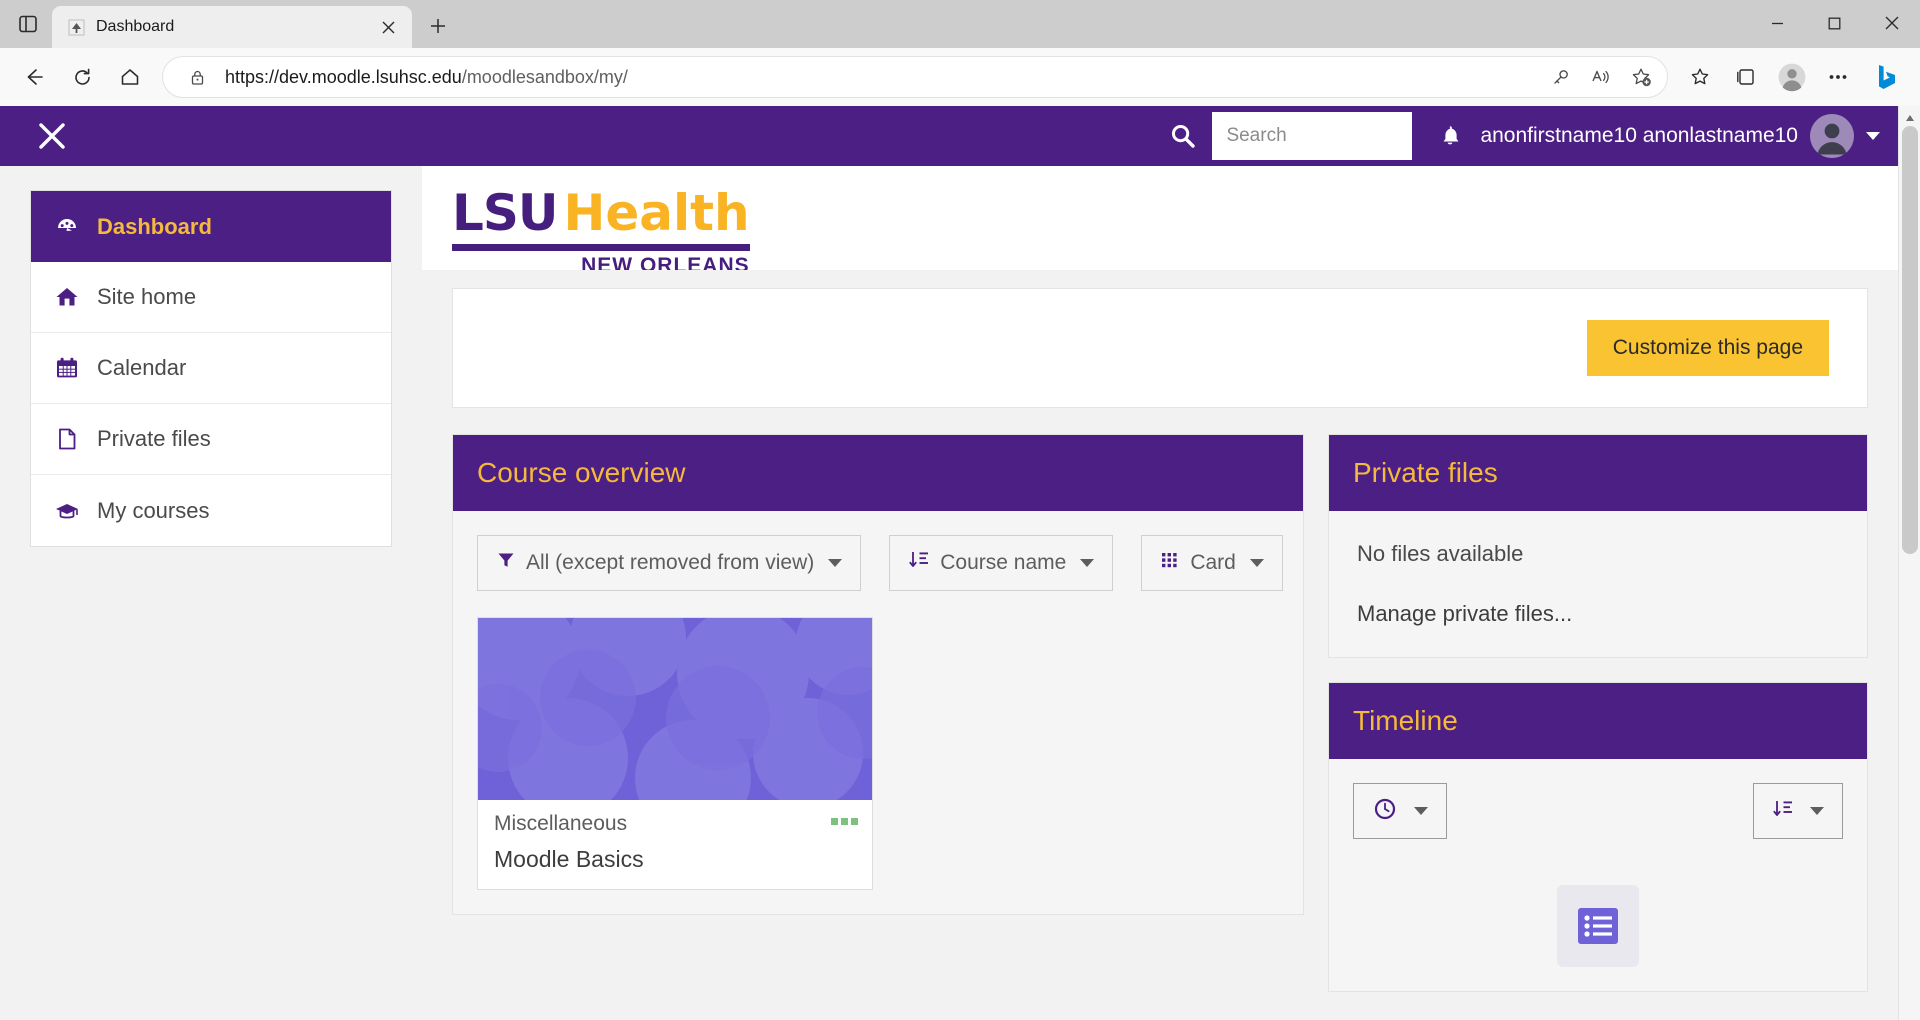 The image size is (1920, 1020). Describe the element at coordinates (1440, 553) in the screenshot. I see `private-files-empty-text: No files available` at that location.